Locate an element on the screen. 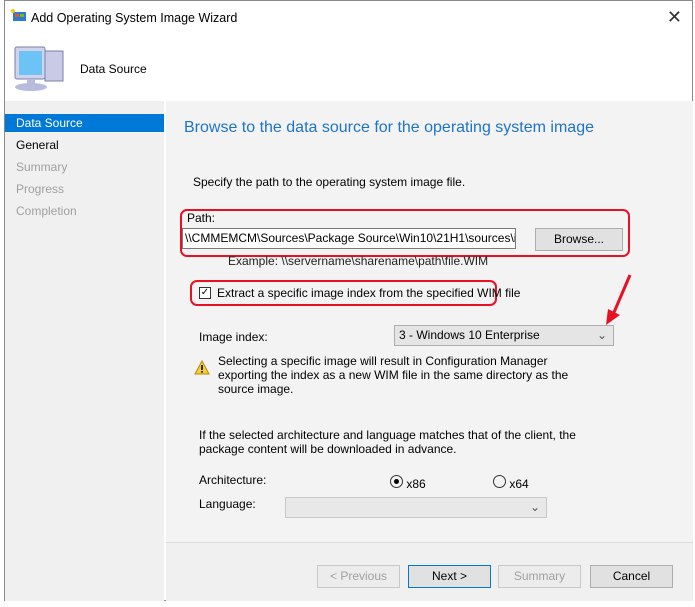 This screenshot has width=695, height=607. image-index-value: 3 - Windows 10 Enterprise is located at coordinates (469, 335).